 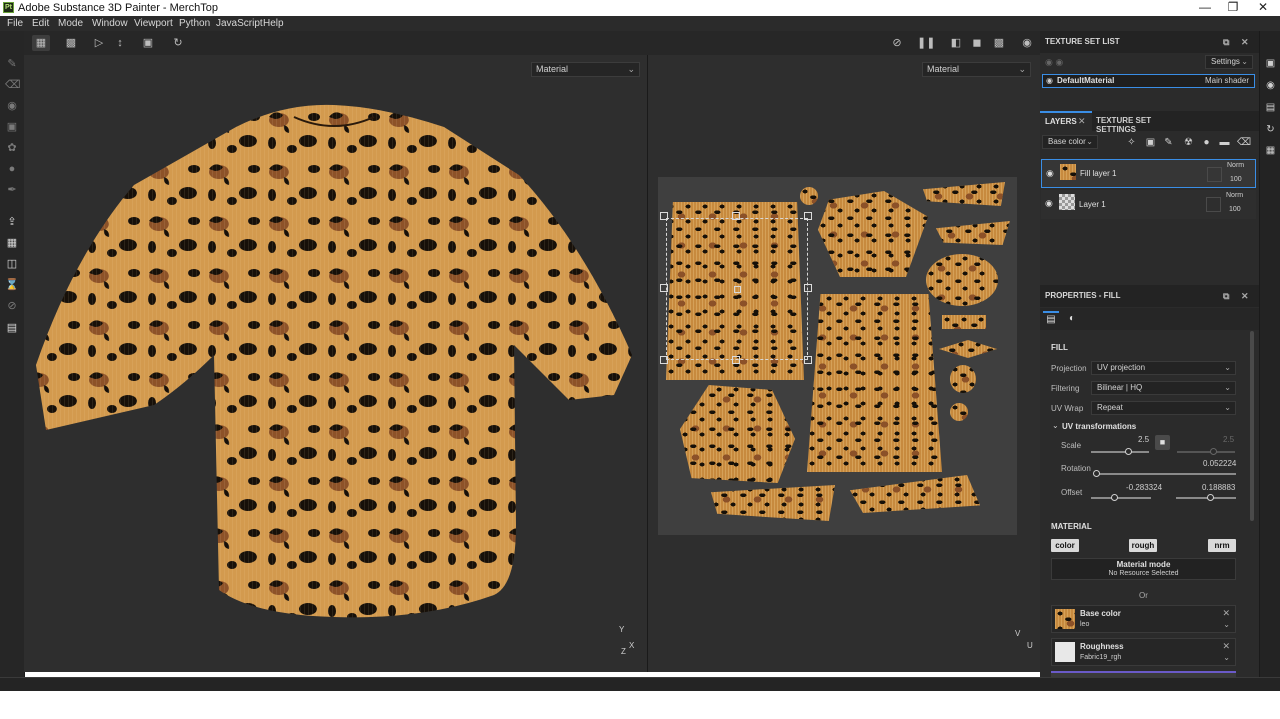 What do you see at coordinates (1096, 473) in the screenshot?
I see `rotation-slider-knob` at bounding box center [1096, 473].